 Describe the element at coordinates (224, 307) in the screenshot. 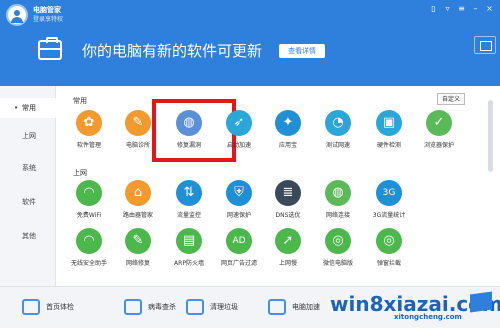

I see `footer-item-label: 清理垃圾` at that location.